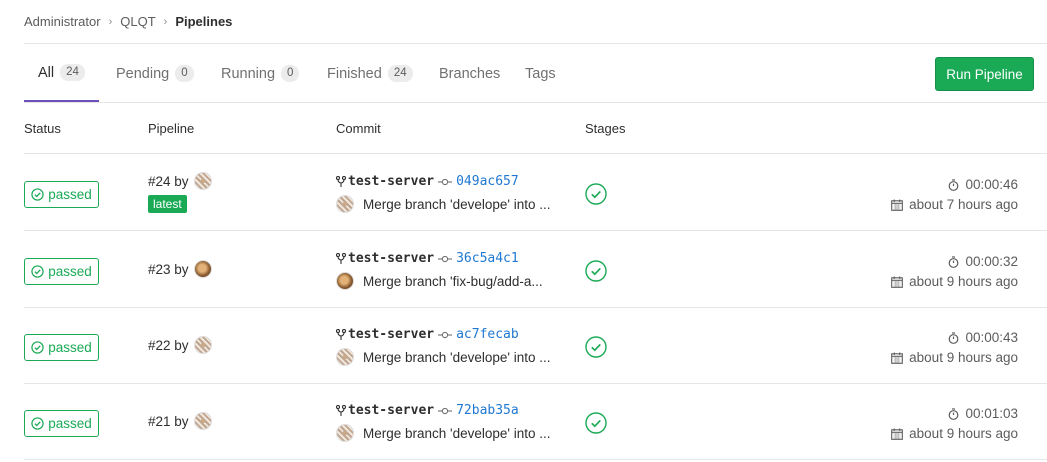 This screenshot has height=462, width=1047. I want to click on breadcrumb-item-qlqt: QLQT, so click(137, 21).